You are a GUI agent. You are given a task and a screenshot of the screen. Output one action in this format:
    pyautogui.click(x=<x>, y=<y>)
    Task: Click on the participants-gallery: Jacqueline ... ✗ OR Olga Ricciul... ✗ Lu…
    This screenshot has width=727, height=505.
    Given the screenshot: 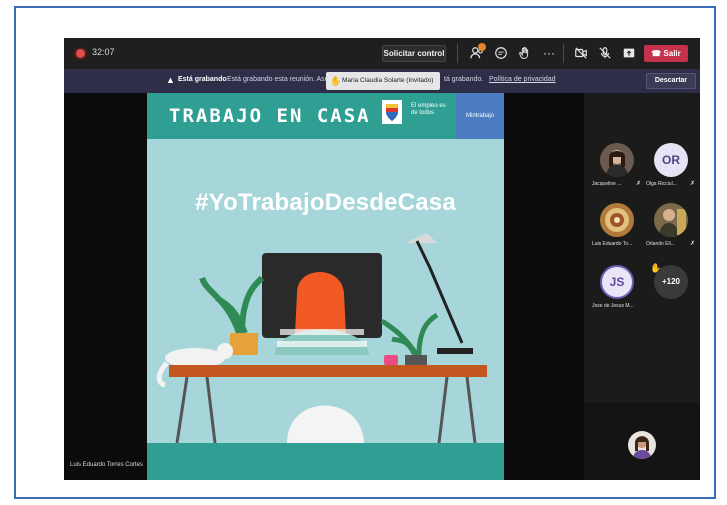 What is the action you would take?
    pyautogui.click(x=642, y=286)
    